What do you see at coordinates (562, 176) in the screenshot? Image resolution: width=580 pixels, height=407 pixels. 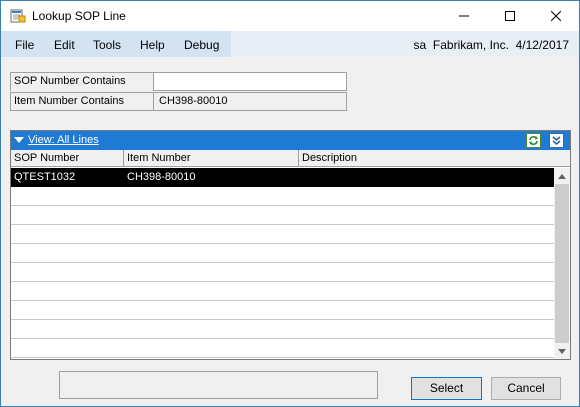 I see `scroll-up-icon` at bounding box center [562, 176].